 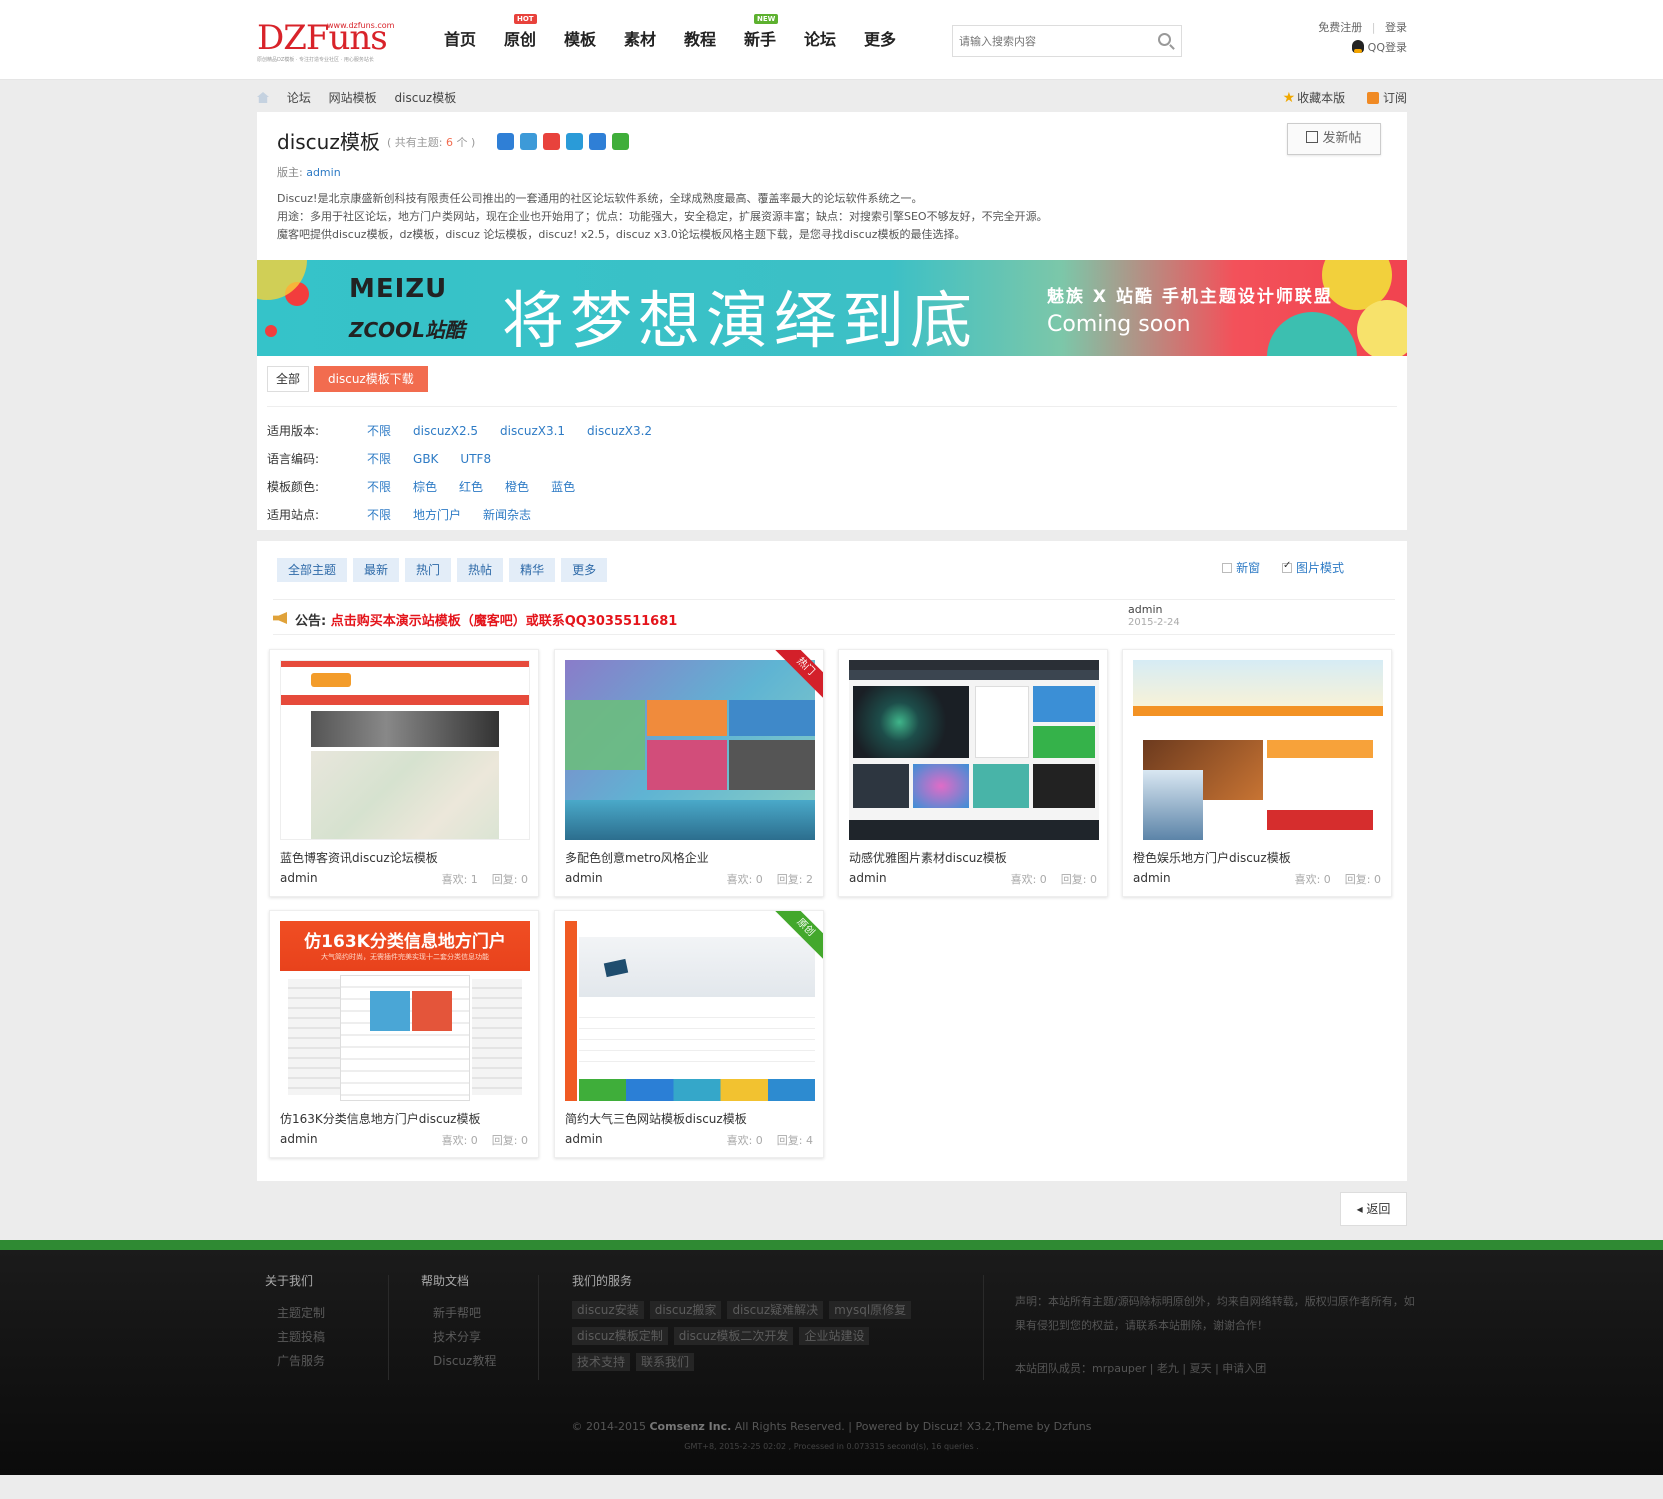 I want to click on filter-option: discuzX3.2, so click(x=619, y=431).